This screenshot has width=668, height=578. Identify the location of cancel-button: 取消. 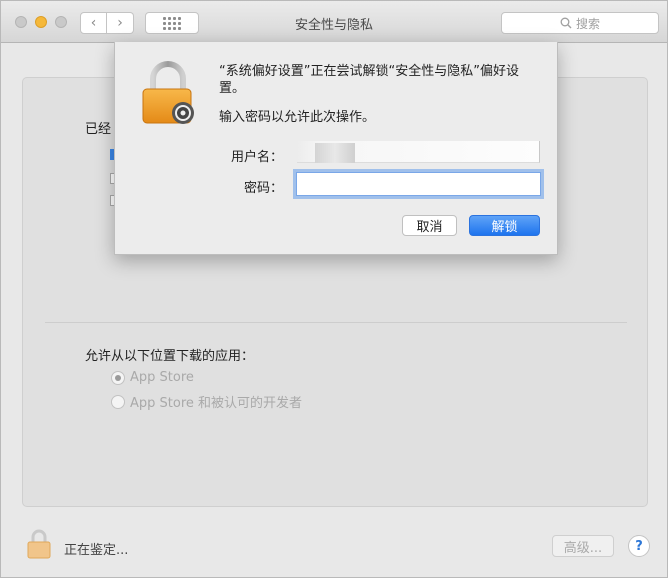
(429, 225).